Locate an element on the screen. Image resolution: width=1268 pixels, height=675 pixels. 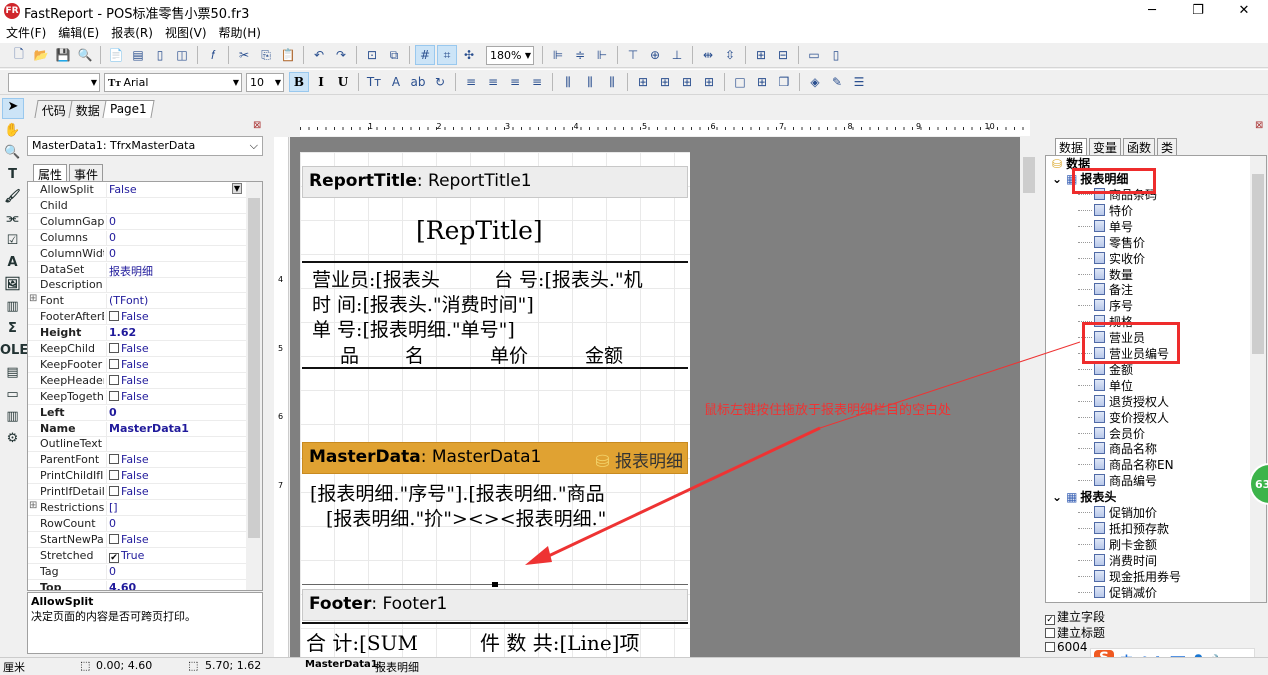
annotation-thin-line is located at coordinates (950, 385).